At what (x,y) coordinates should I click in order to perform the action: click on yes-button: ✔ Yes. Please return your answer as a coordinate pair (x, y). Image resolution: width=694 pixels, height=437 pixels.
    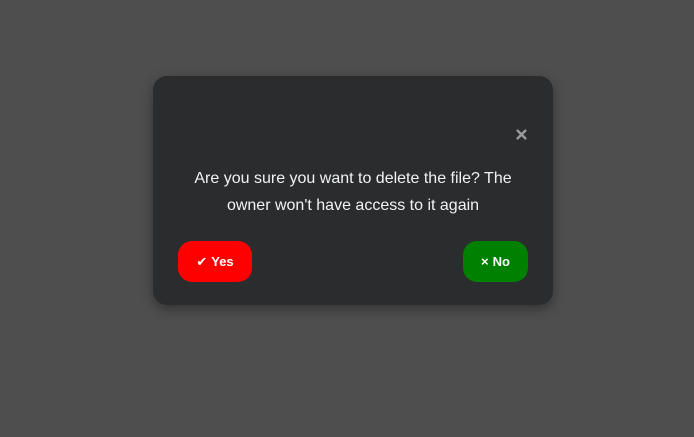
    Looking at the image, I should click on (215, 261).